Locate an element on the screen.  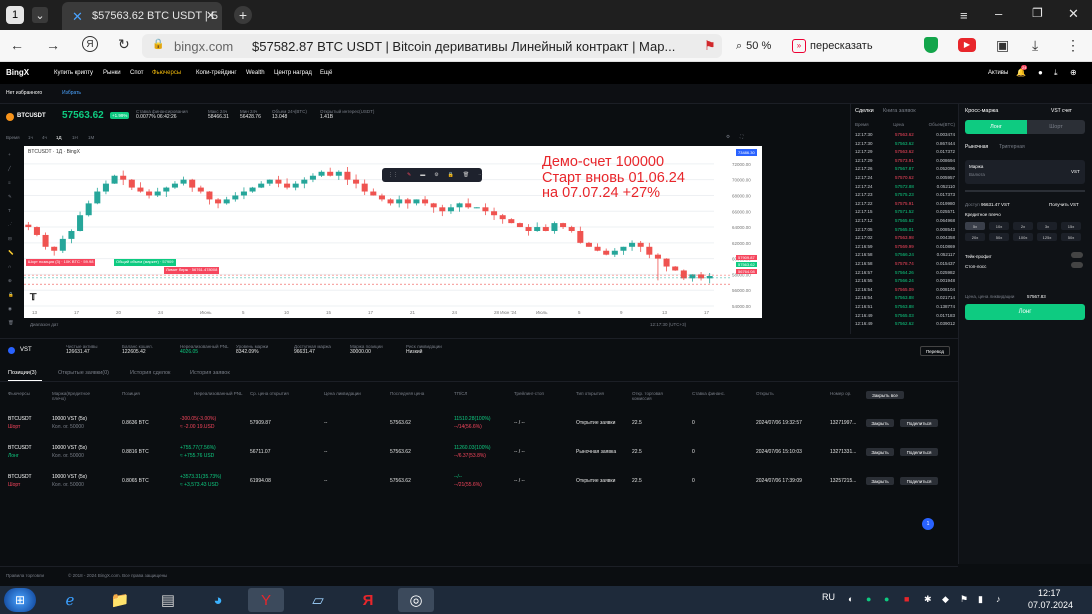
restore-icon: ❐ is located at coordinates (1037, 13).